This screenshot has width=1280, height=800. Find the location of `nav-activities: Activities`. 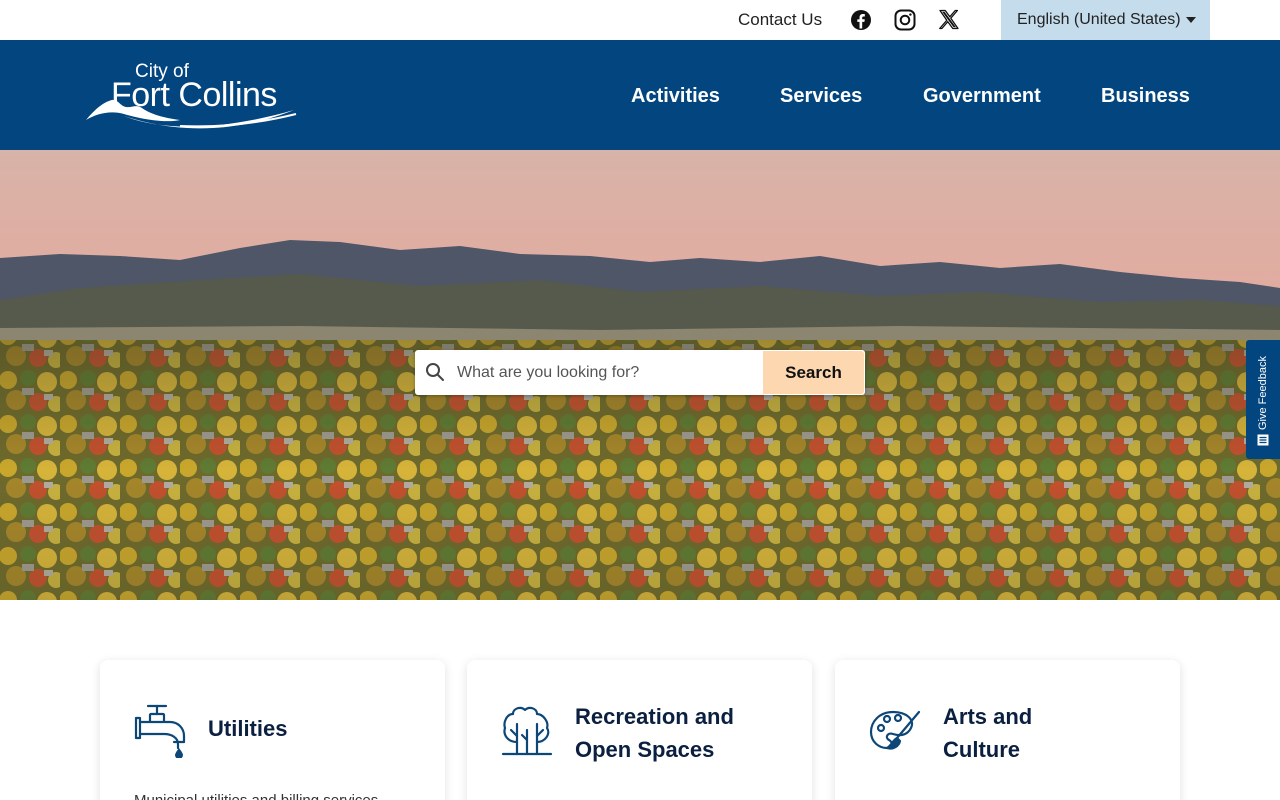

nav-activities: Activities is located at coordinates (675, 96).